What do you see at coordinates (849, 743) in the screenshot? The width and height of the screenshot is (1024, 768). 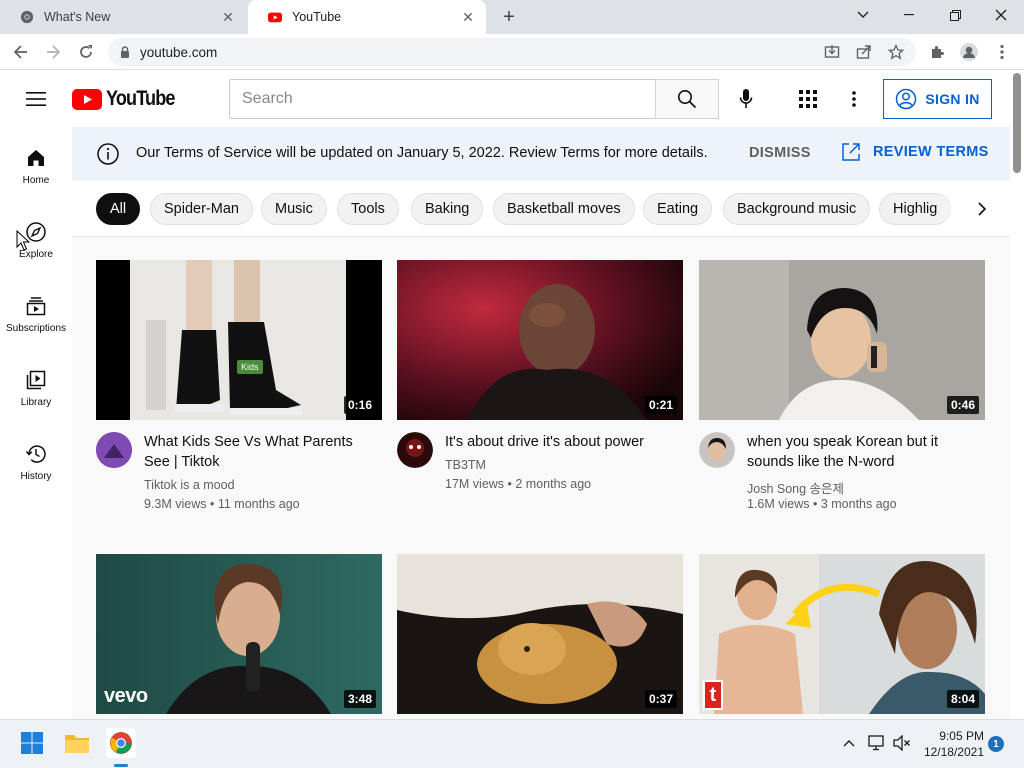 I see `show-hidden-icons-button` at bounding box center [849, 743].